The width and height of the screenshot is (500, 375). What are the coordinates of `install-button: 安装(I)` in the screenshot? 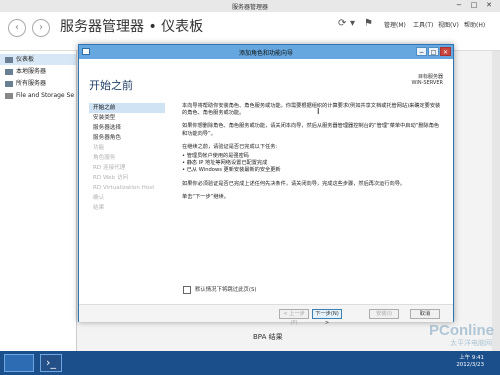 It's located at (384, 314).